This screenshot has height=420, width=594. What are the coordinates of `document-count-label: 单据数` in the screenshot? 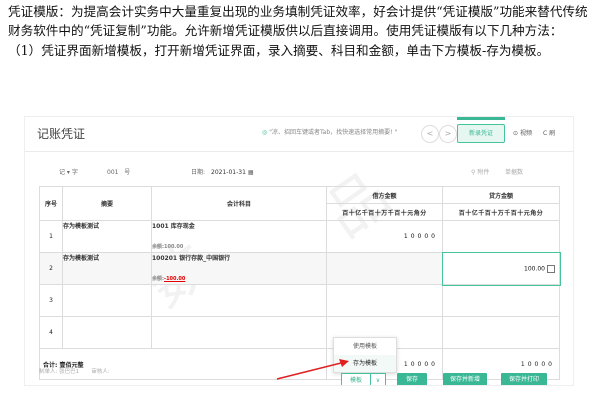 It's located at (514, 172).